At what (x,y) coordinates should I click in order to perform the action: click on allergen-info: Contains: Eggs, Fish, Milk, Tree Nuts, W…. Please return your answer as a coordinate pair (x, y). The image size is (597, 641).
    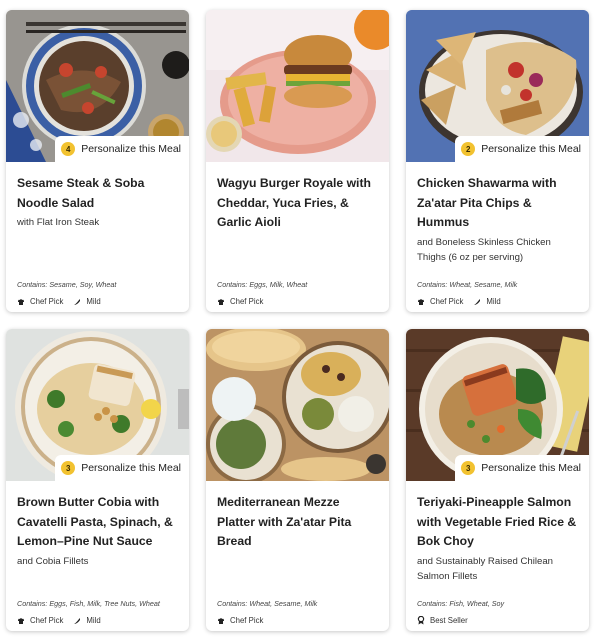
    Looking at the image, I should click on (88, 603).